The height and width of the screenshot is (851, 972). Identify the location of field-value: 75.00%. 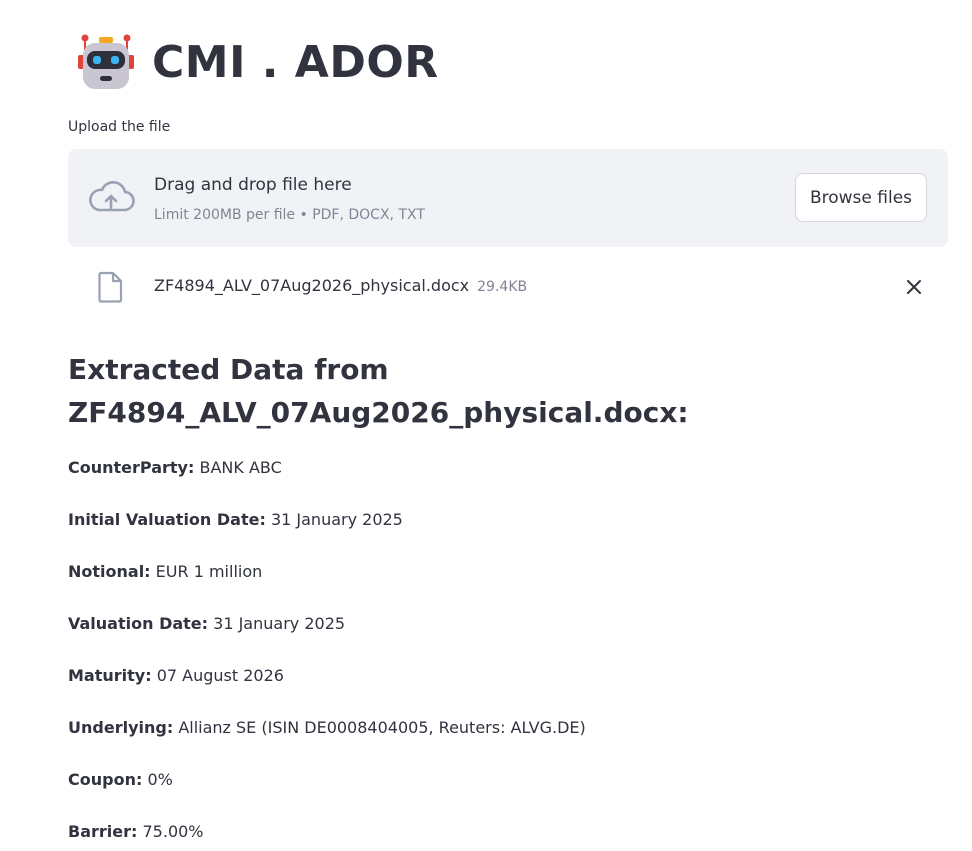
(173, 831).